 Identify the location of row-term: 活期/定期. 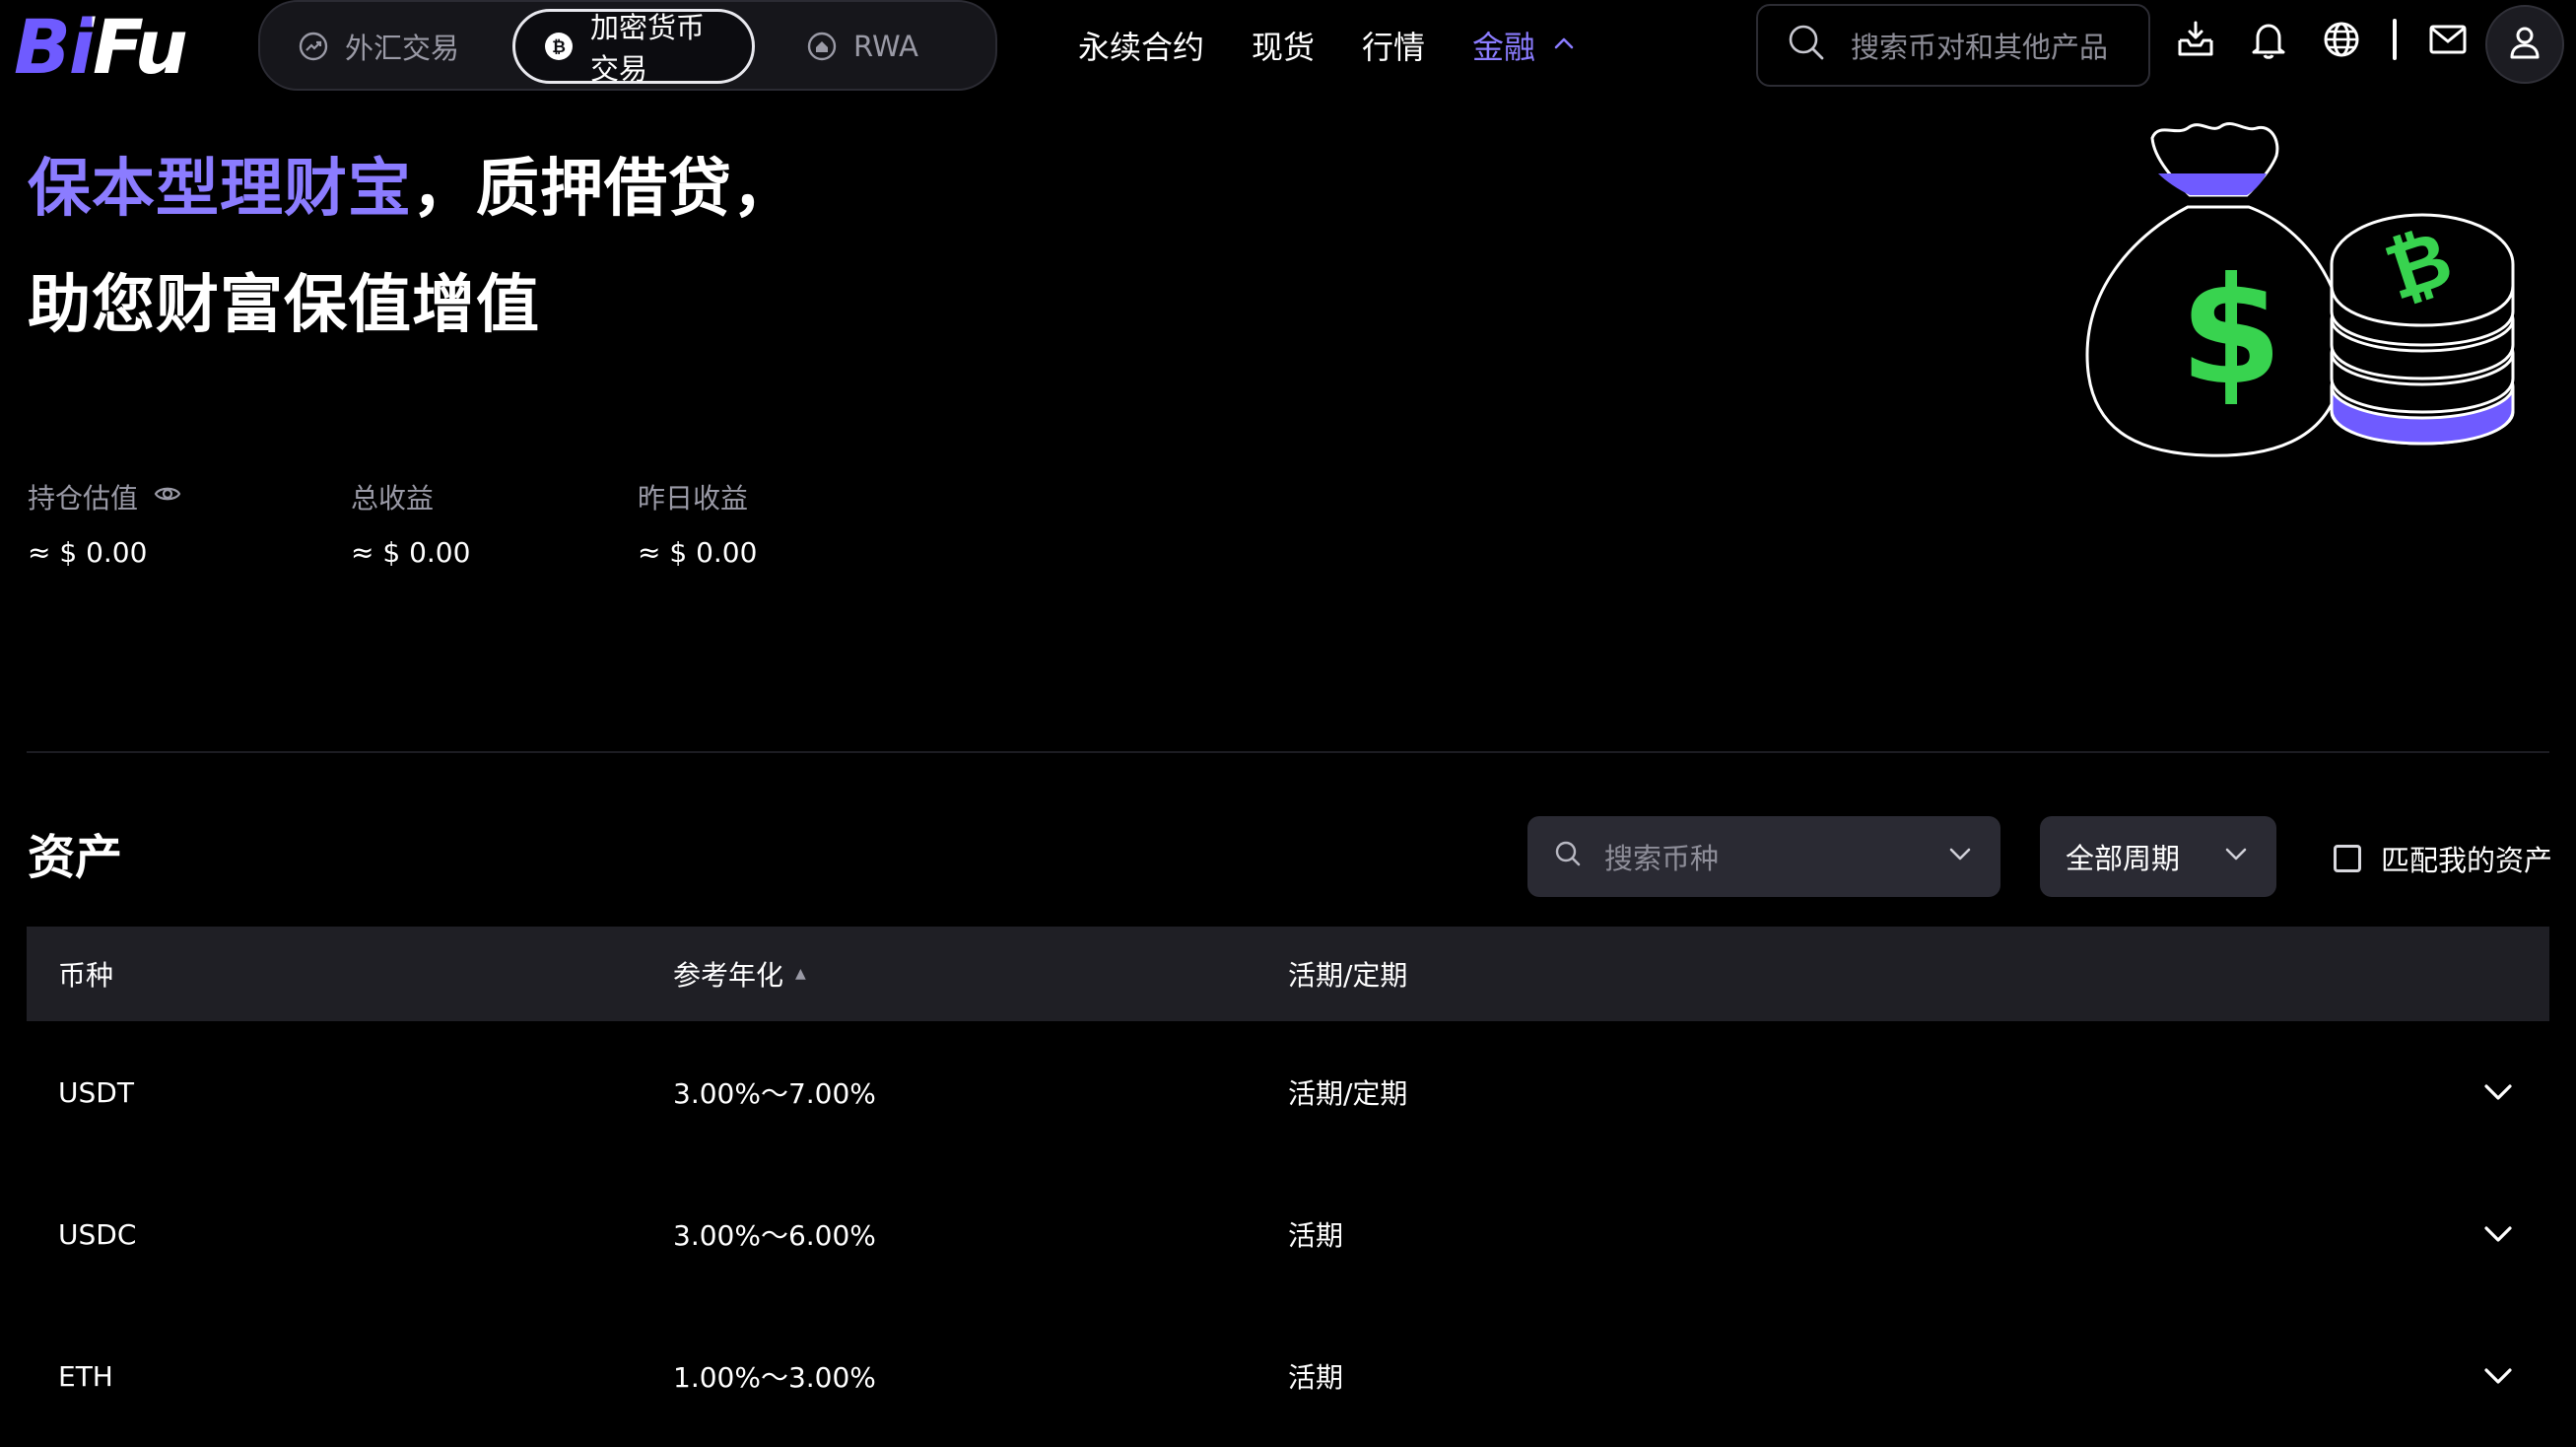
(1348, 1093).